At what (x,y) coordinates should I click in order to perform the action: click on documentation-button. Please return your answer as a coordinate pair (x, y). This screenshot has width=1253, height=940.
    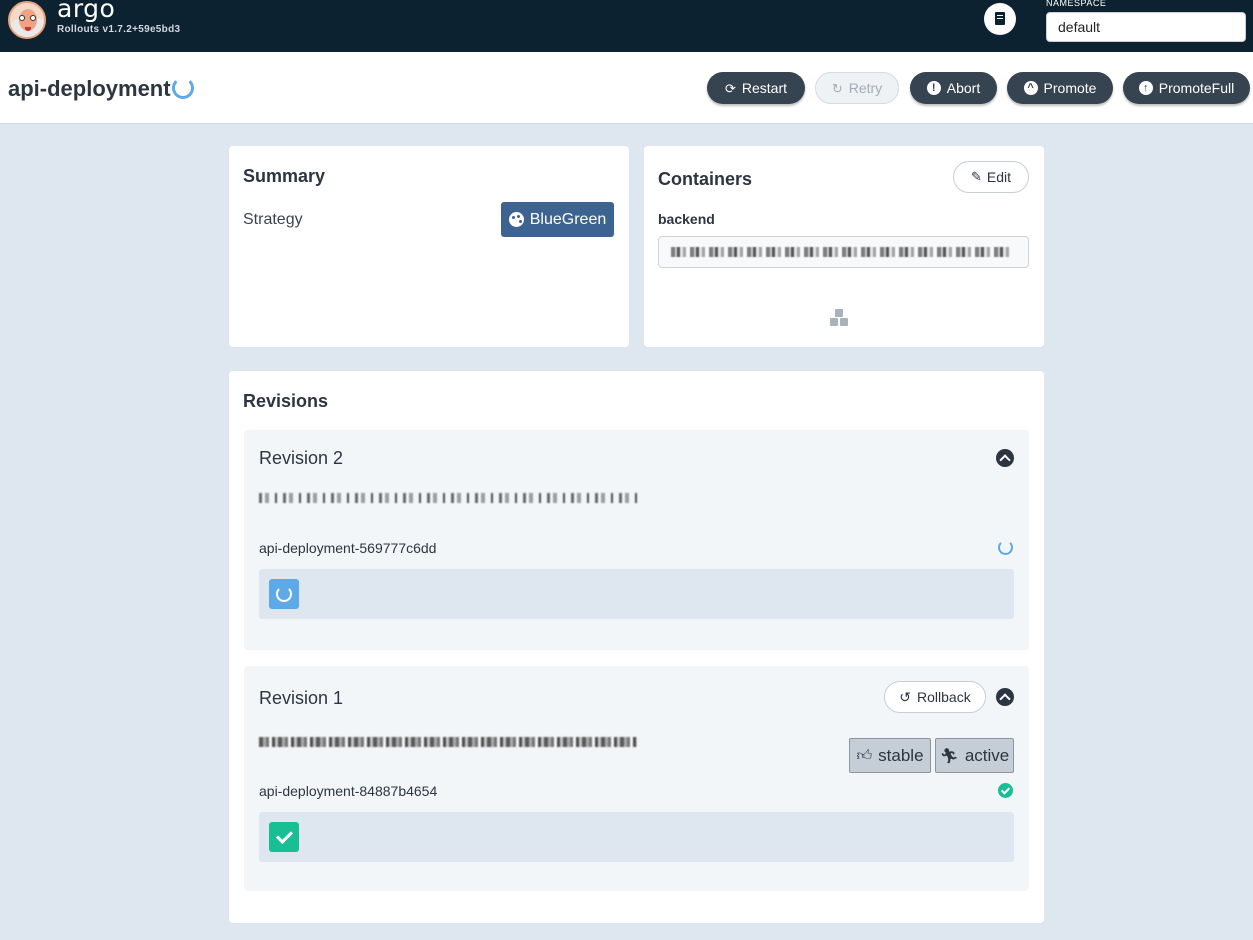
    Looking at the image, I should click on (1000, 19).